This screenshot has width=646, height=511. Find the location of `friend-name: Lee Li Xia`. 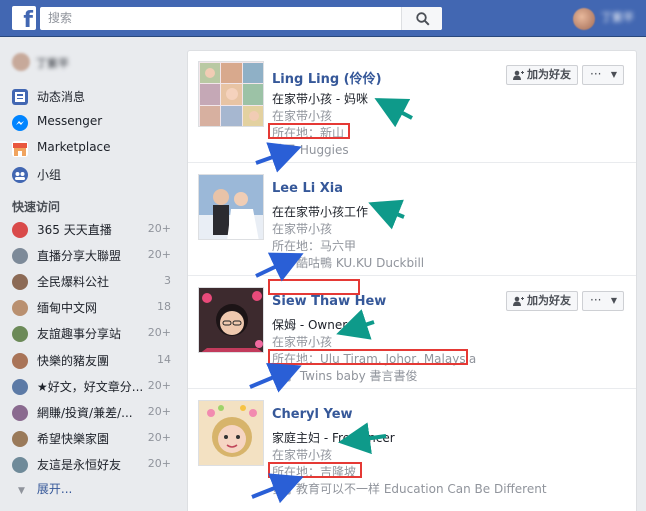

friend-name: Lee Li Xia is located at coordinates (307, 188).